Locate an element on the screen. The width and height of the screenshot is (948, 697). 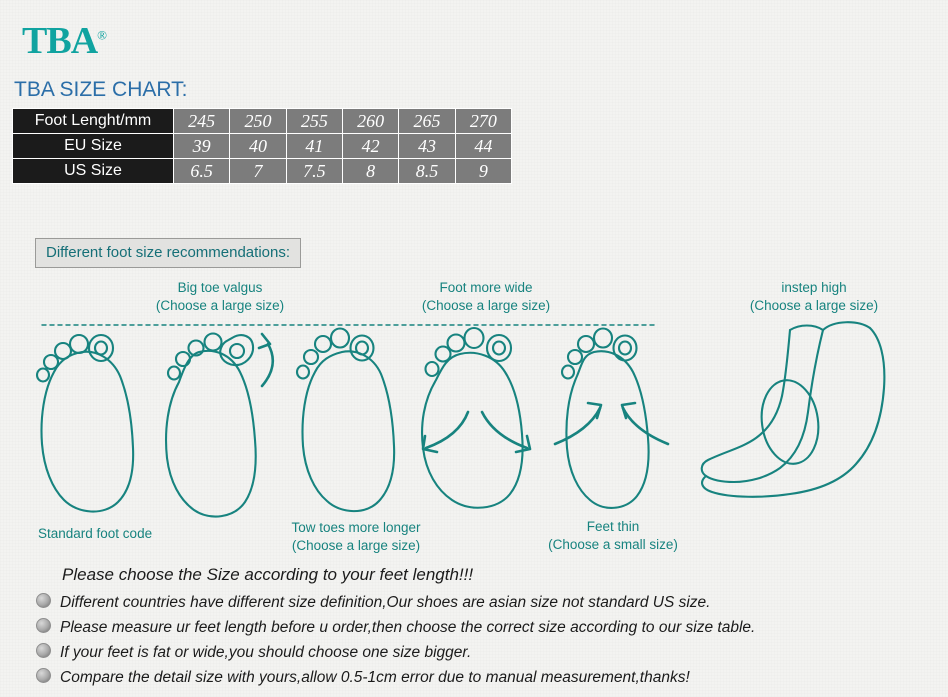
caption-line-1: Tow toes more longer is located at coordinates (356, 527).